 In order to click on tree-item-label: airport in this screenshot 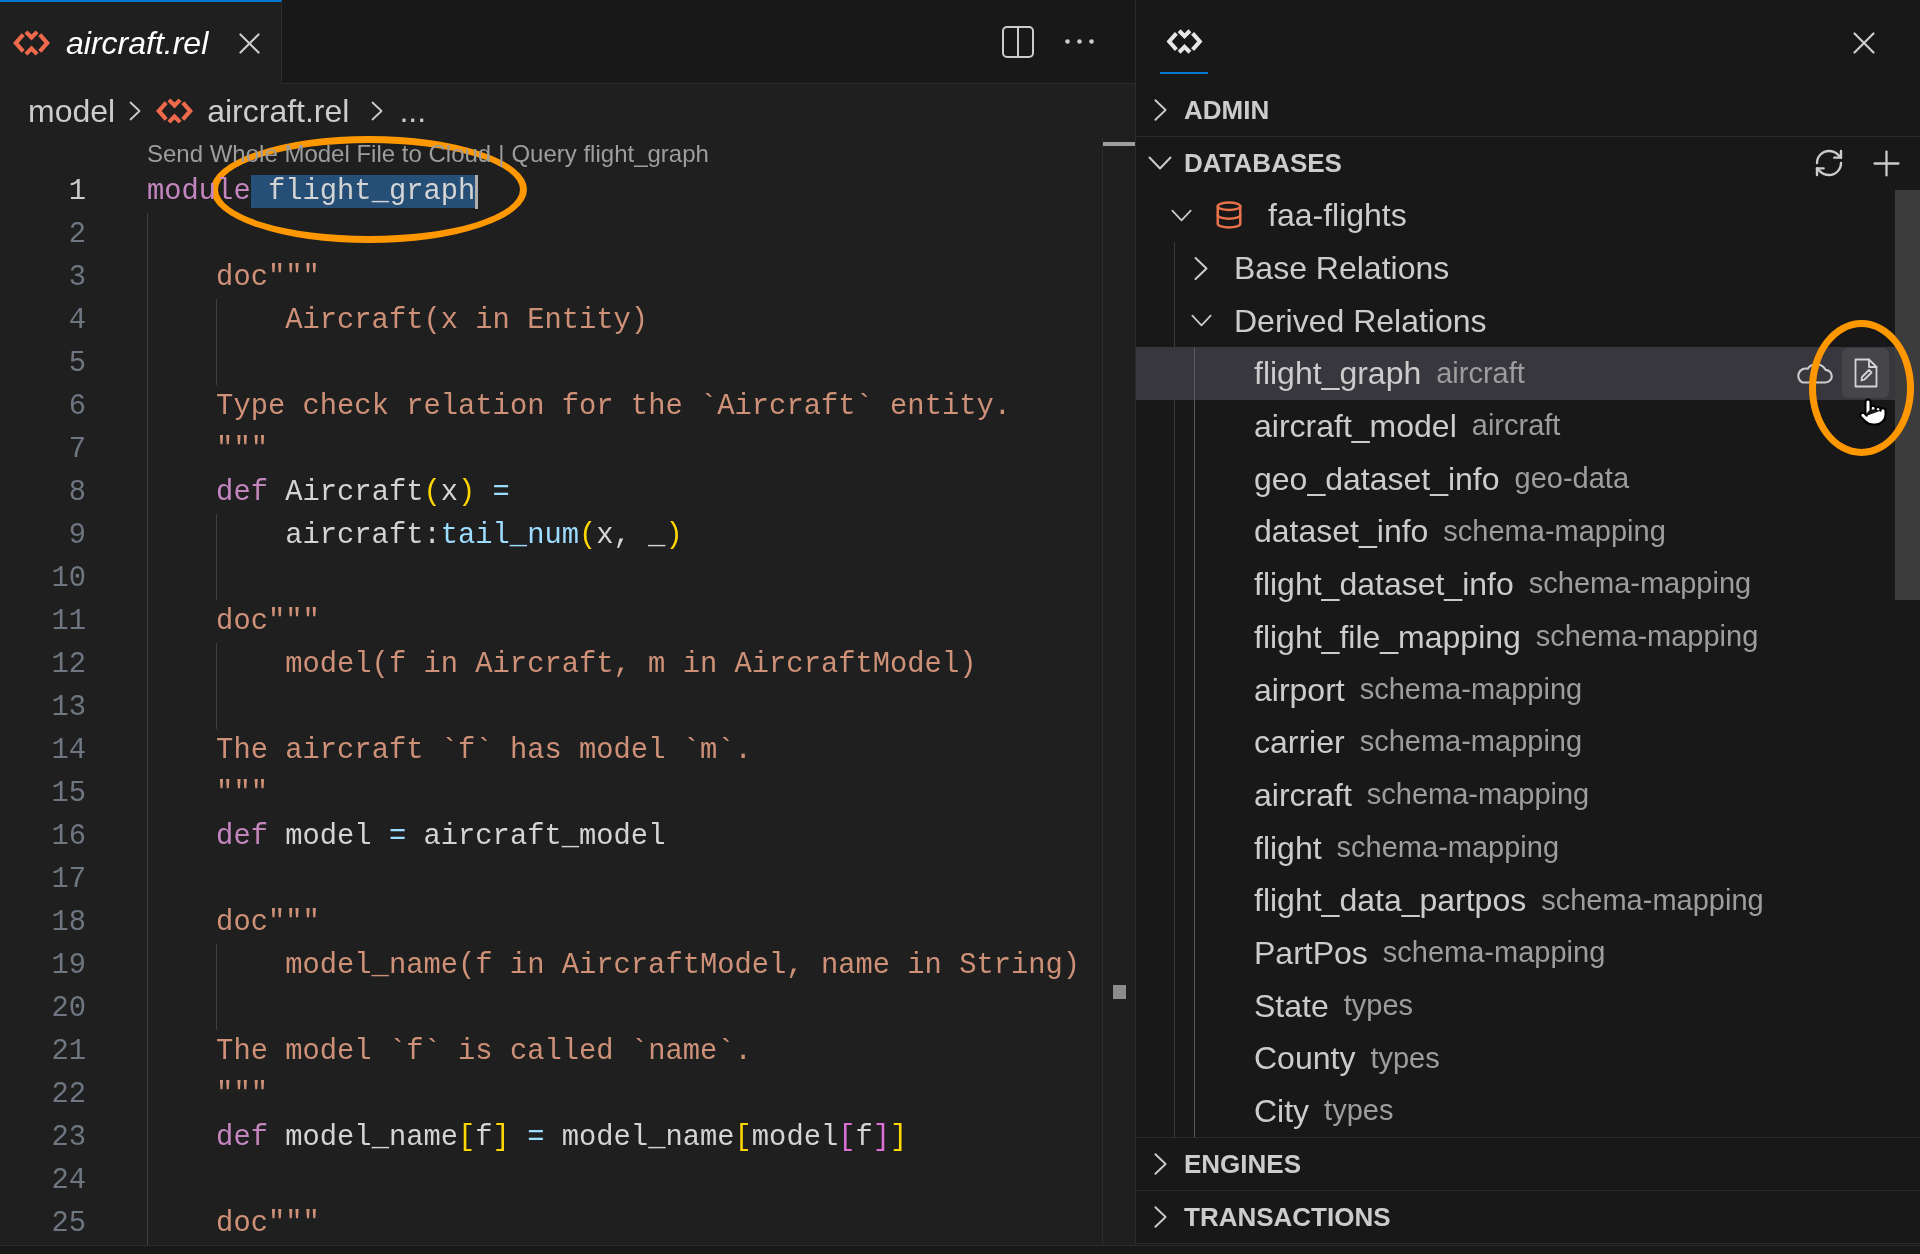, I will do `click(1299, 690)`.